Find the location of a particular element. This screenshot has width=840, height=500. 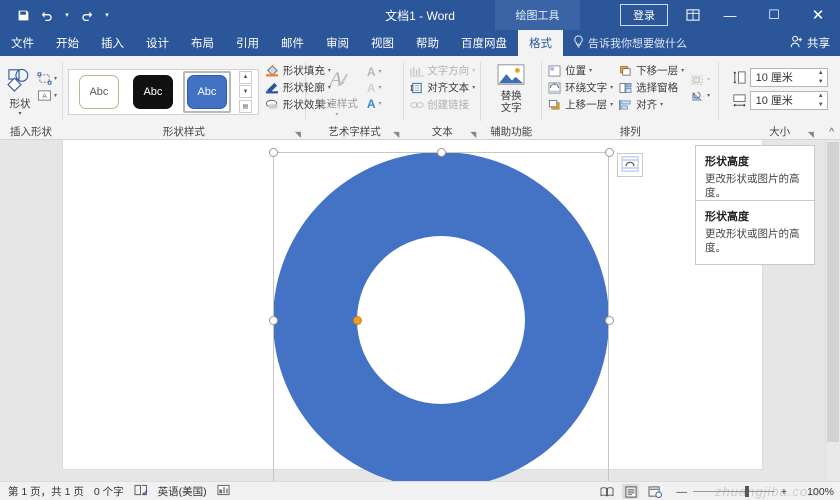

maximize-button: ☐ is located at coordinates (774, 15).